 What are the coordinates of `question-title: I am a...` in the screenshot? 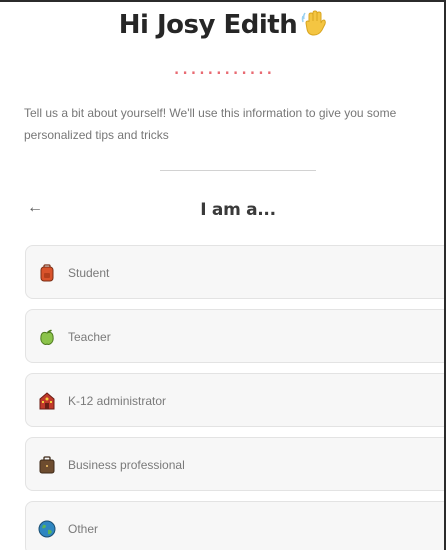 It's located at (238, 210).